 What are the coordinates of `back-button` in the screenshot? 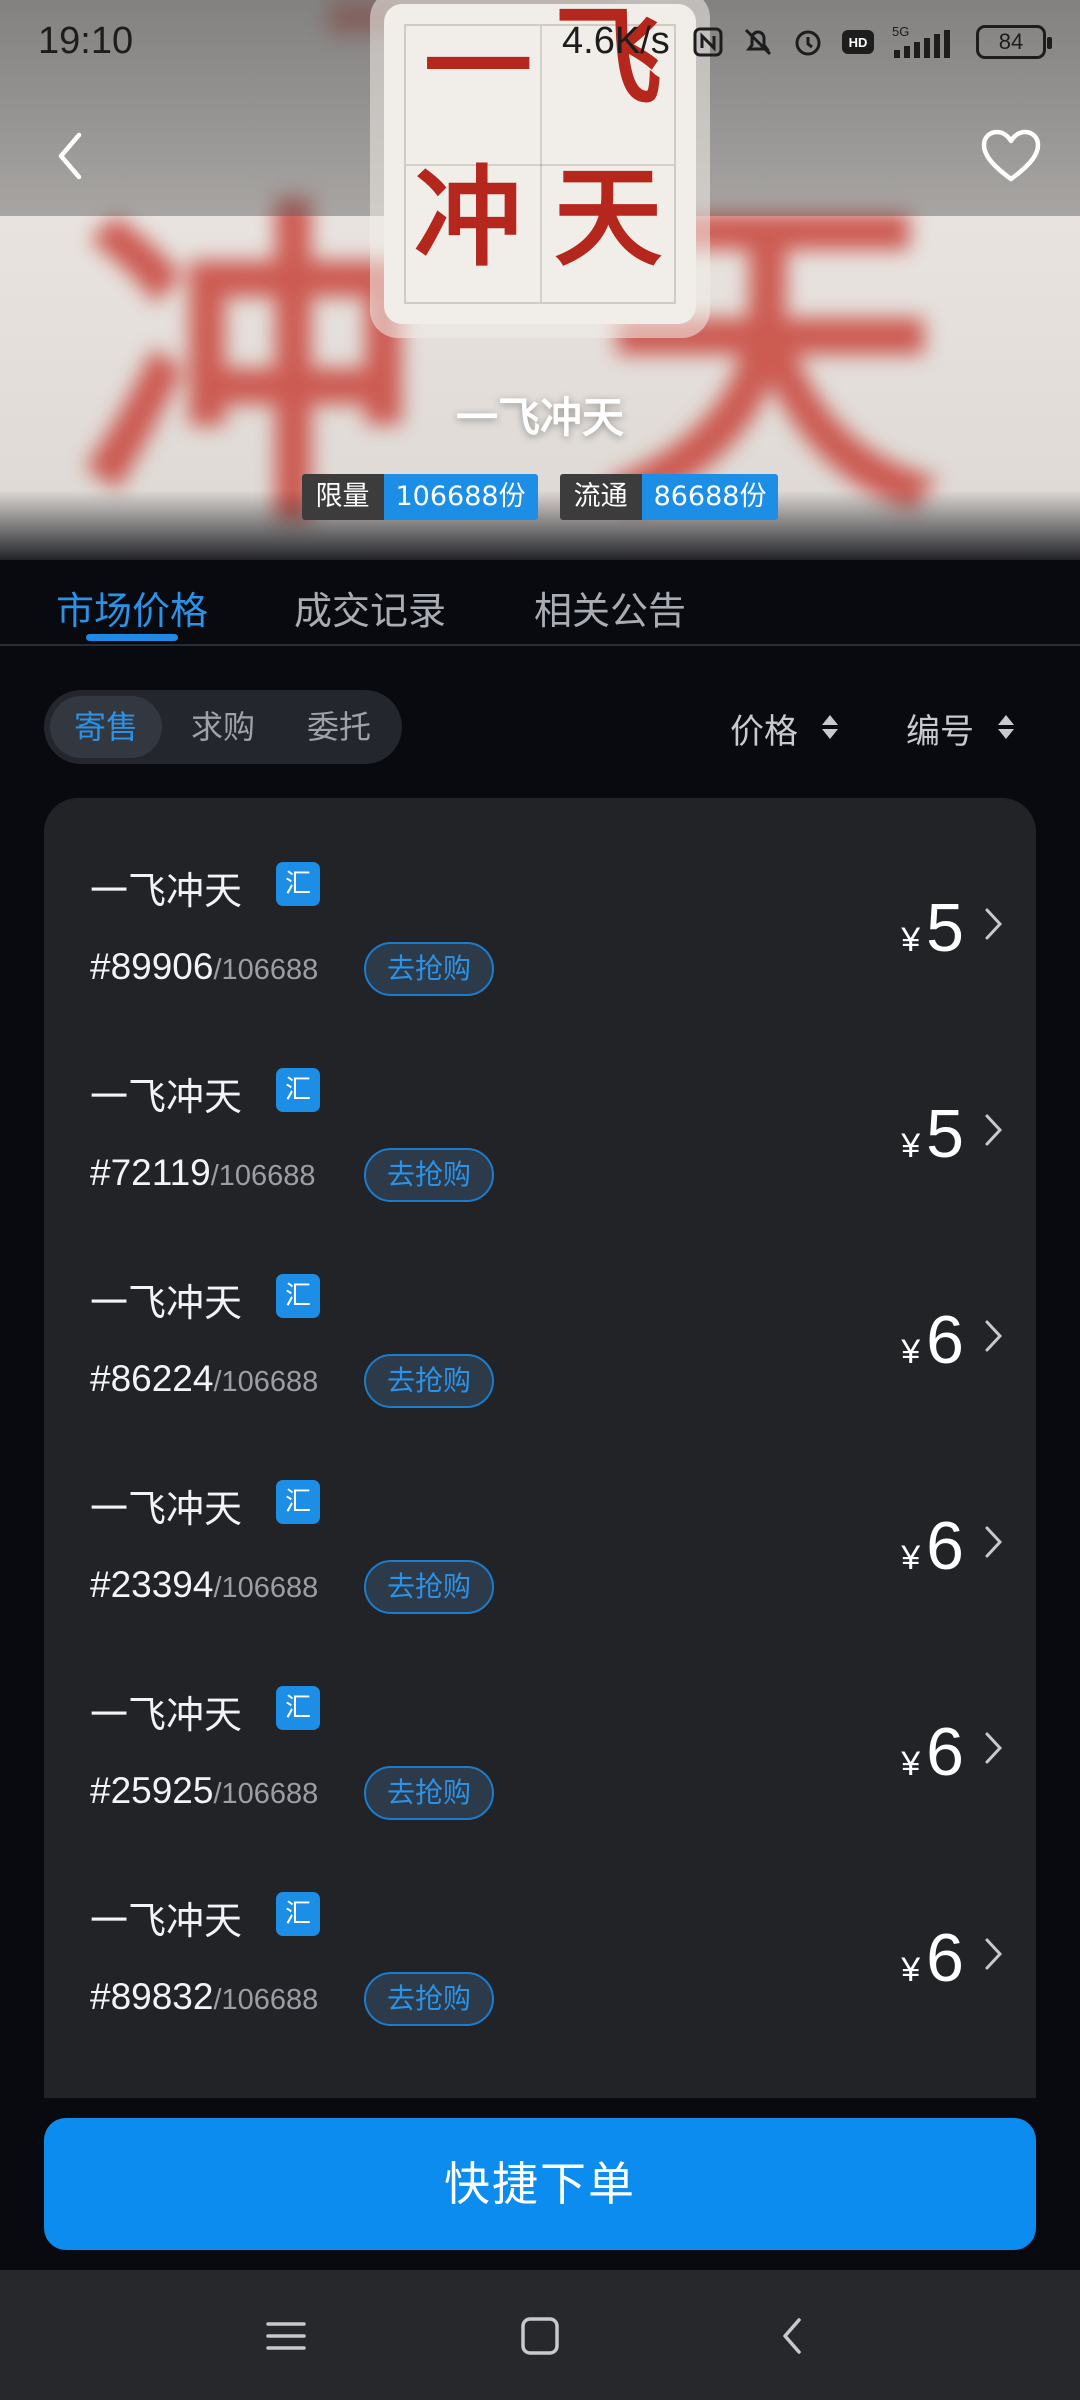 It's located at (70, 156).